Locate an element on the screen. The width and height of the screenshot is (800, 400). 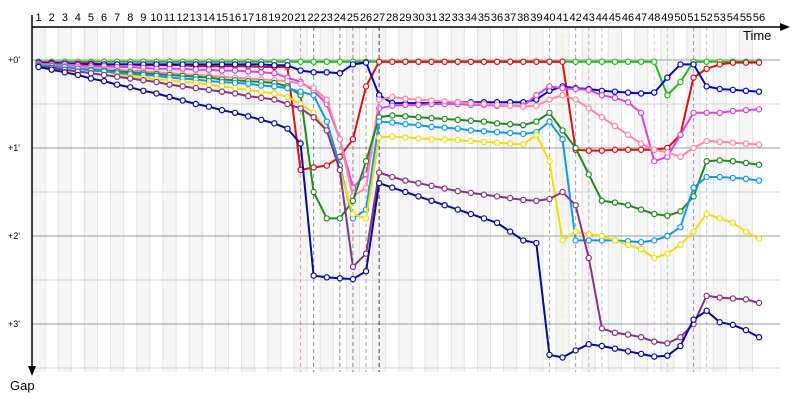
lap-tick-label: 20 is located at coordinates (287, 18).